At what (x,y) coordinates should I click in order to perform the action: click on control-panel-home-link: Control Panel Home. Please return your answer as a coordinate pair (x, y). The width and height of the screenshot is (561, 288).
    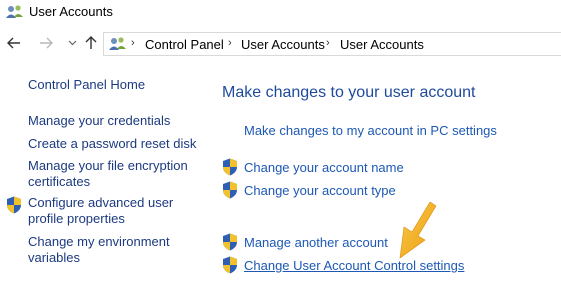
    Looking at the image, I should click on (86, 85).